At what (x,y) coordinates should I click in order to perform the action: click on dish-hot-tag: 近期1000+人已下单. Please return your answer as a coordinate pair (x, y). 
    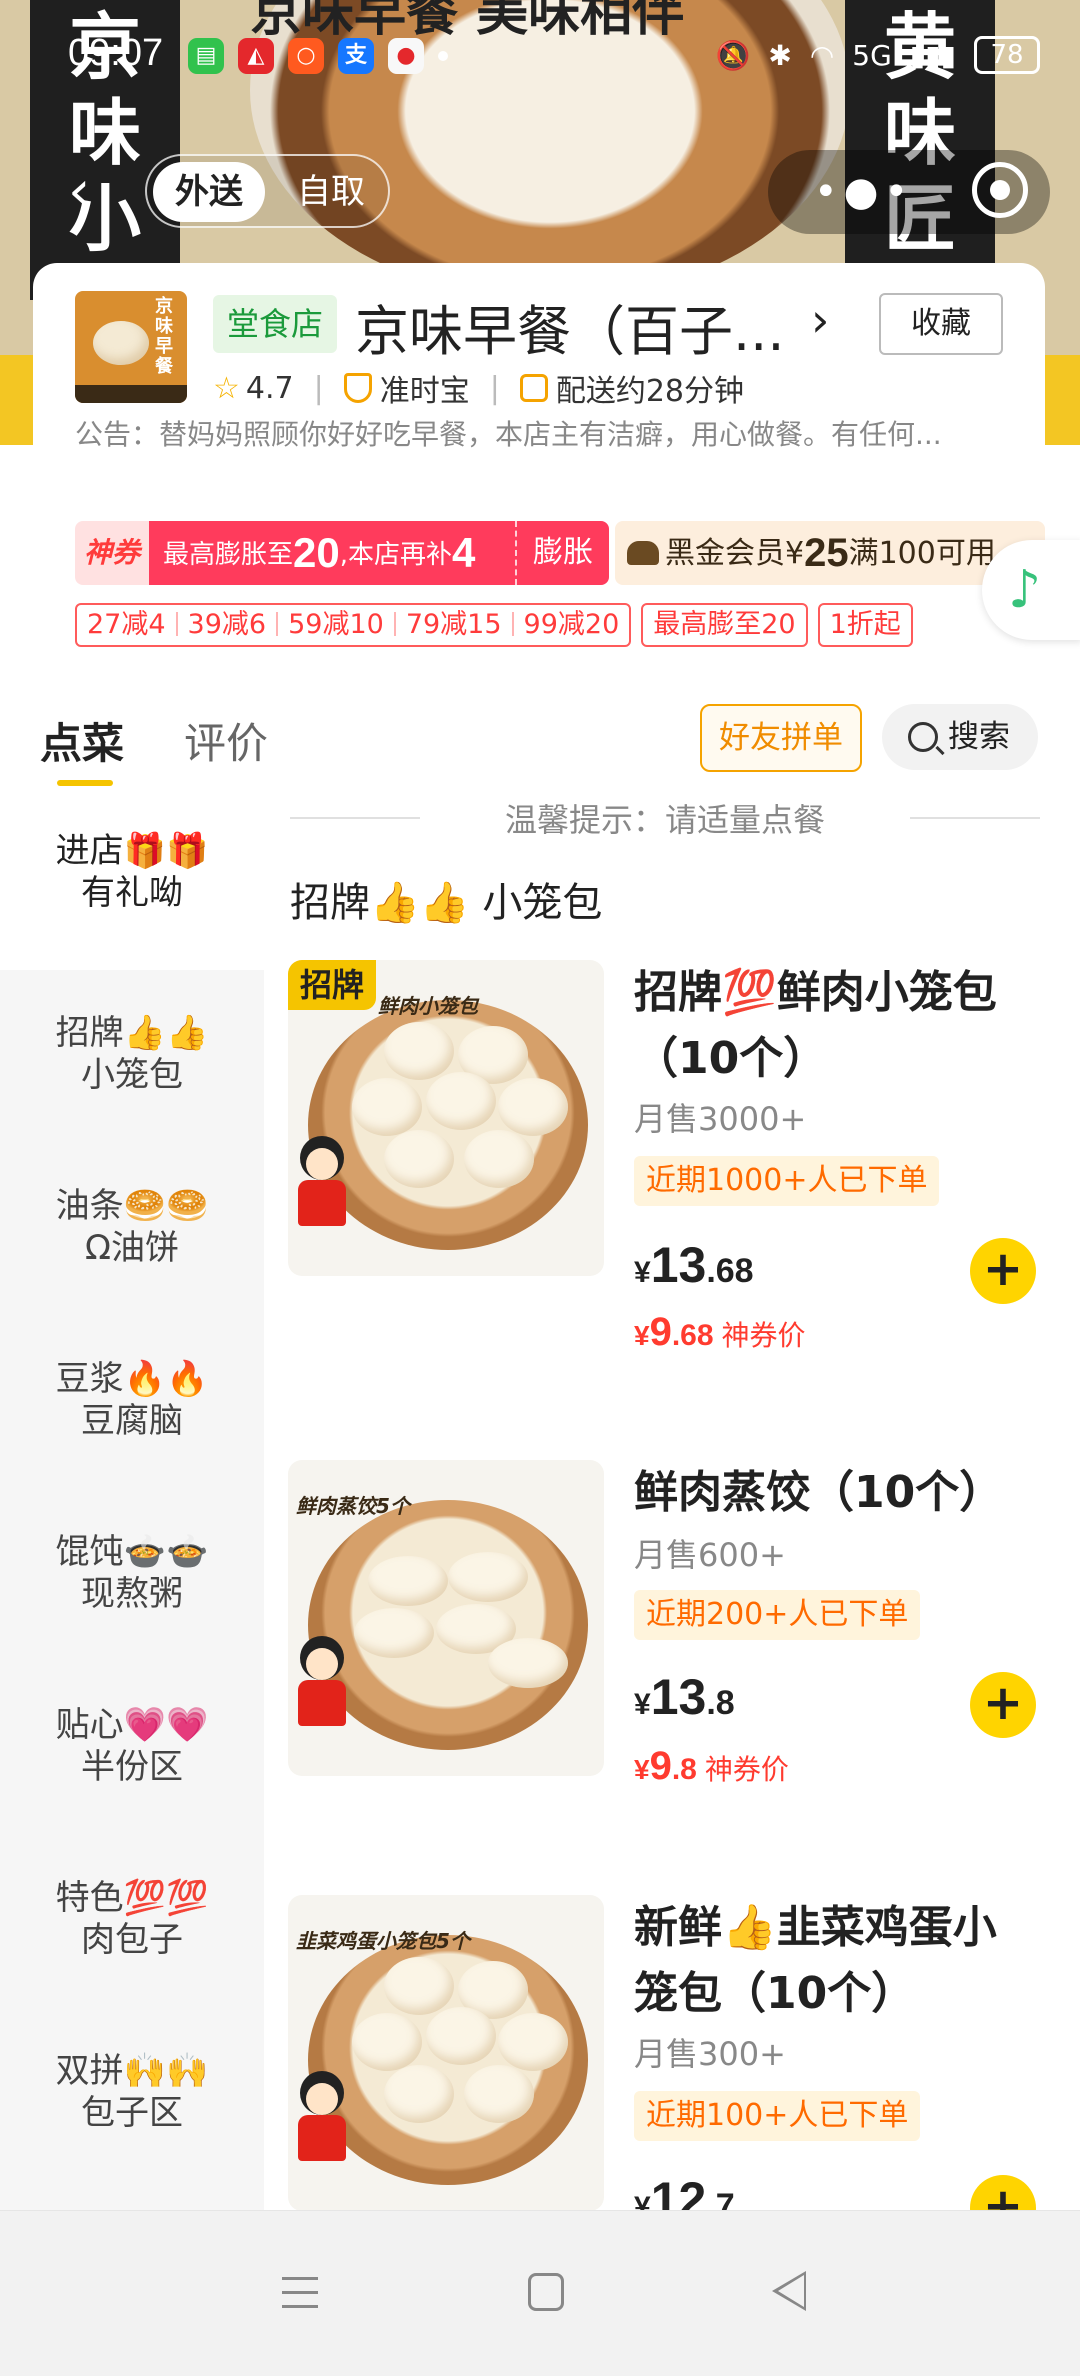
    Looking at the image, I should click on (787, 1181).